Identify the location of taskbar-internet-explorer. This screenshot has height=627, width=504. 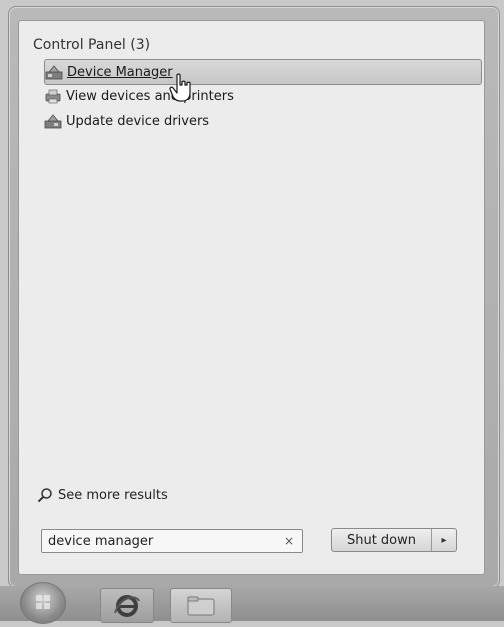
(127, 605).